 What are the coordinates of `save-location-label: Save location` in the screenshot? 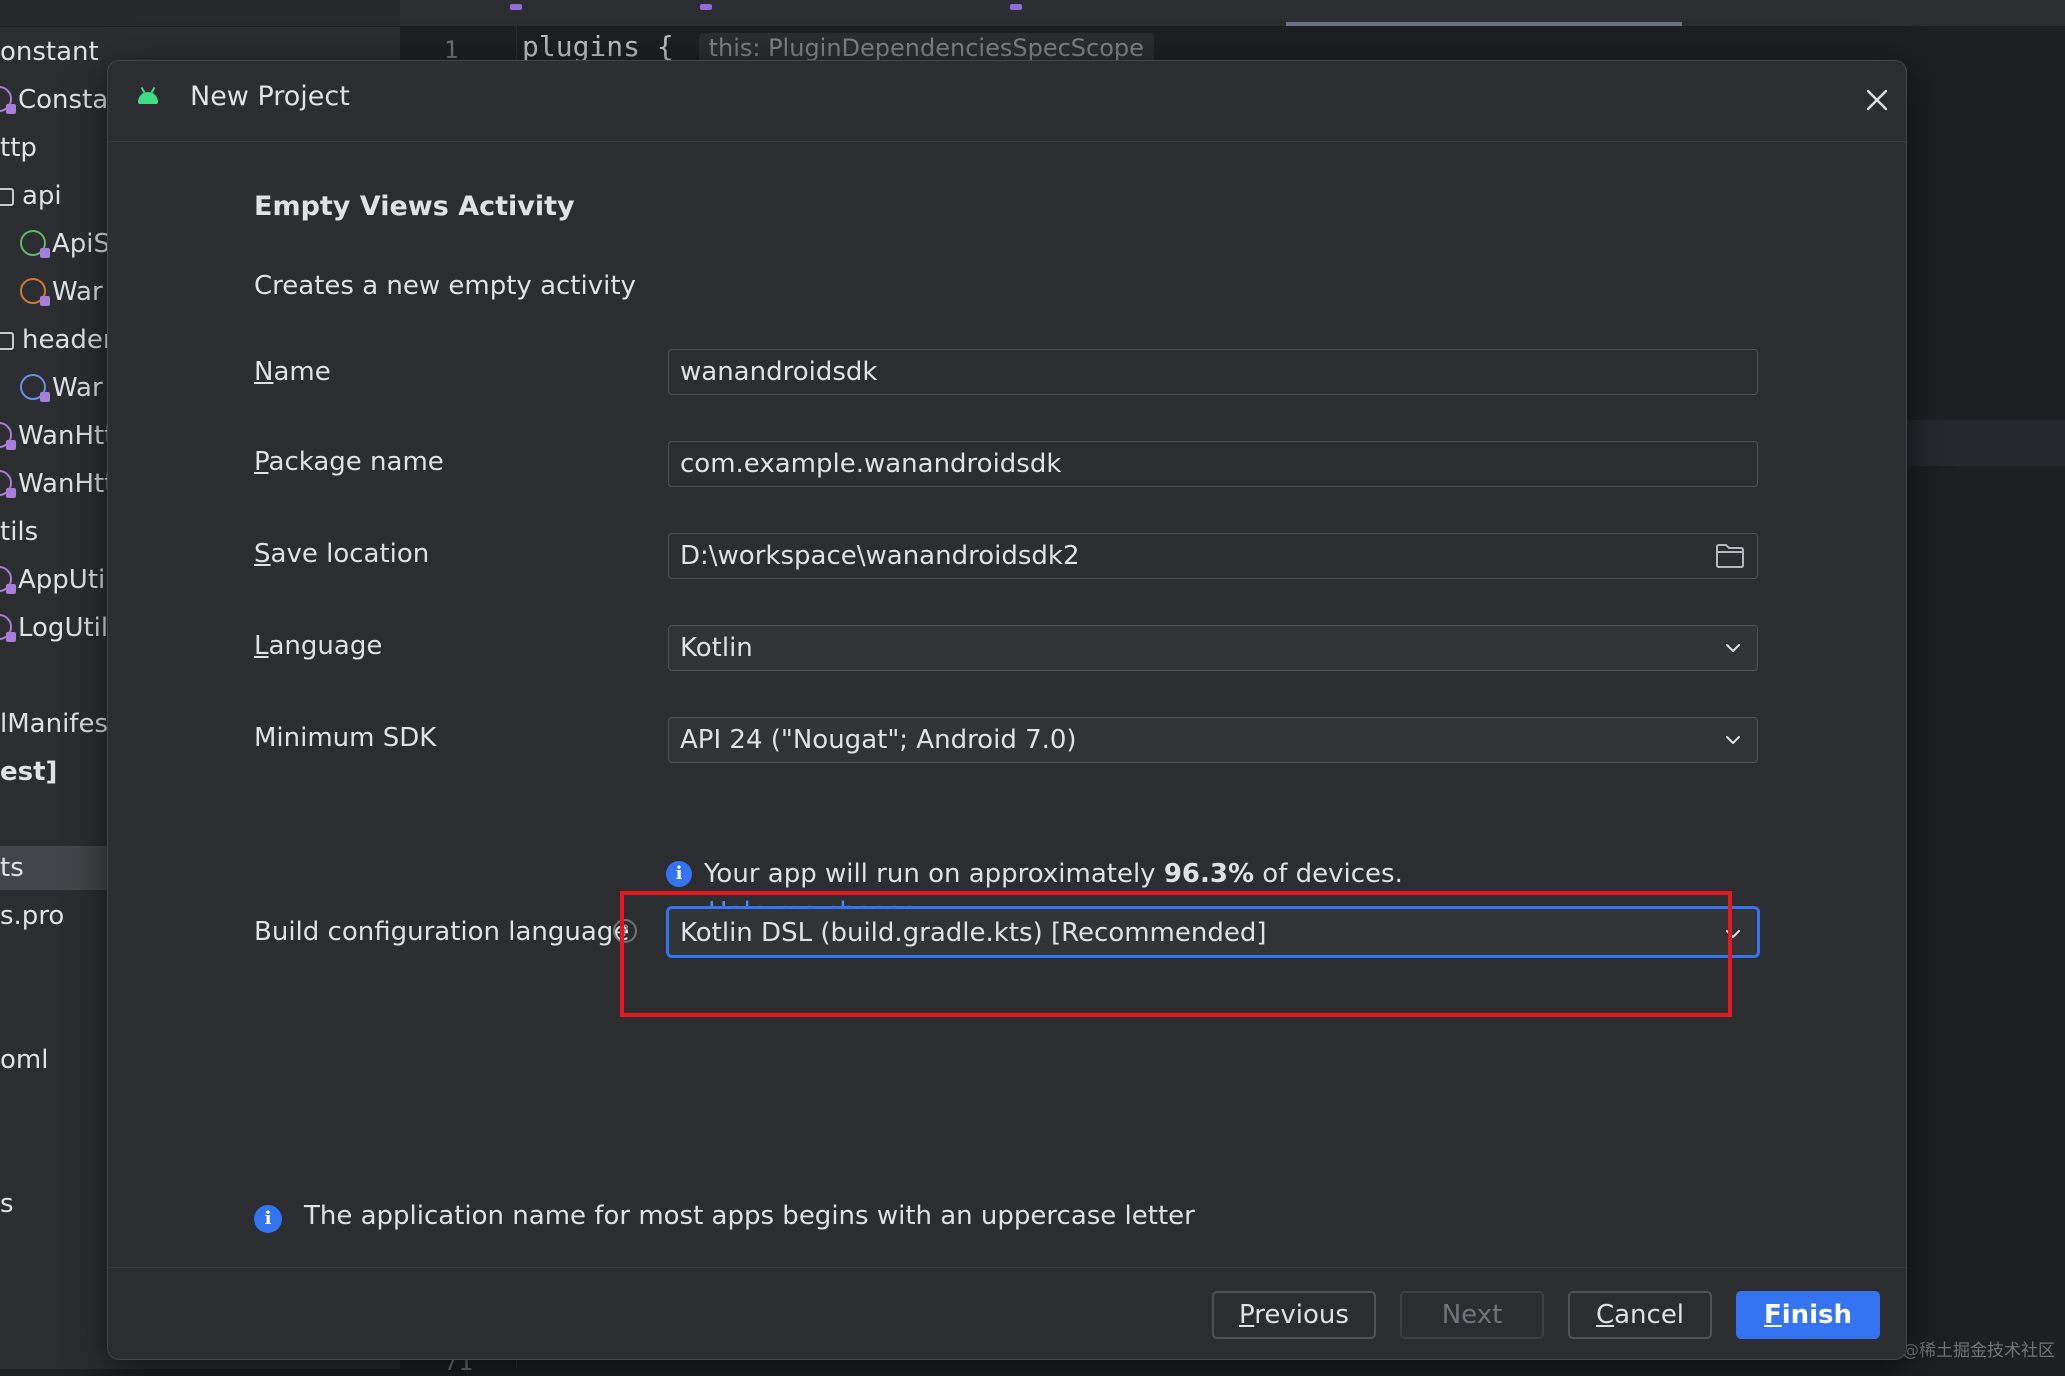 It's located at (341, 554).